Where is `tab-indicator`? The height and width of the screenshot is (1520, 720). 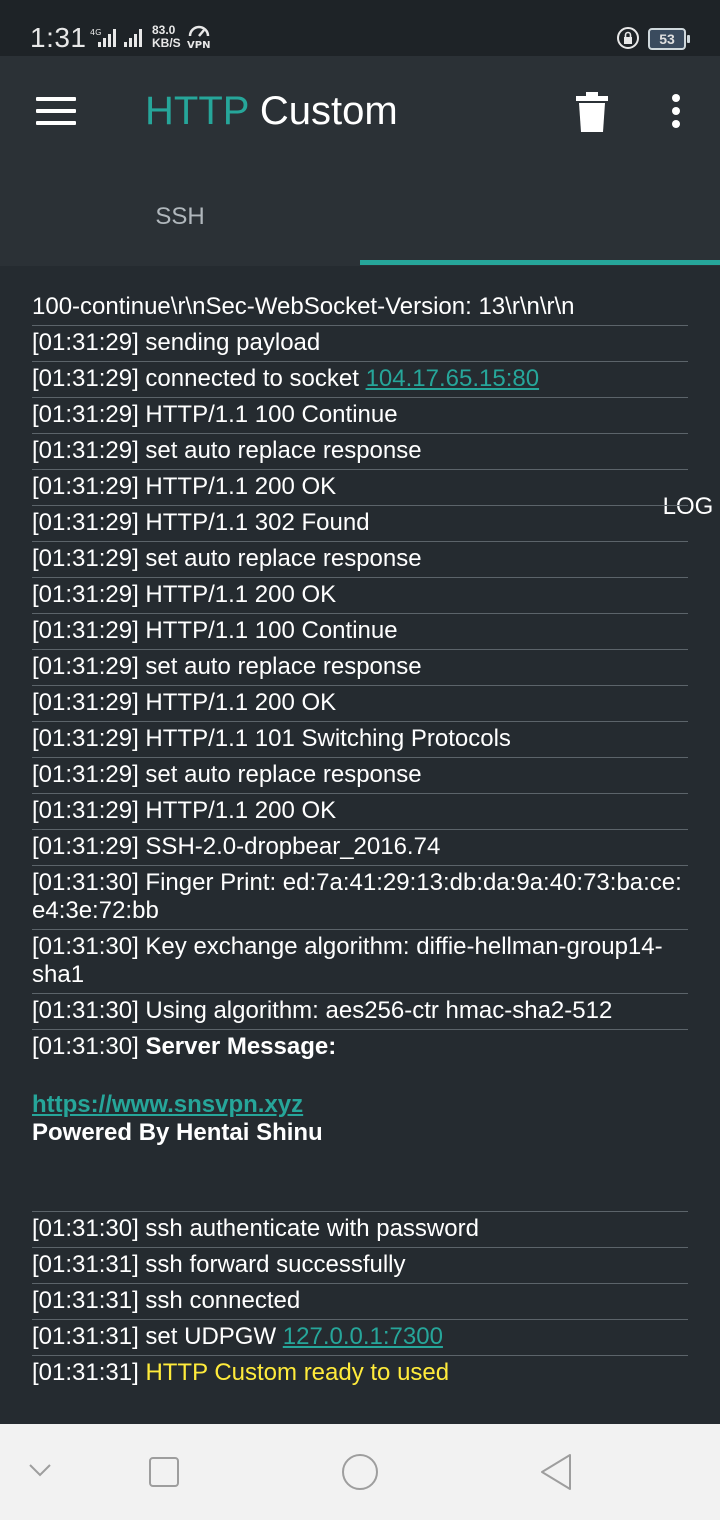
tab-indicator is located at coordinates (540, 262).